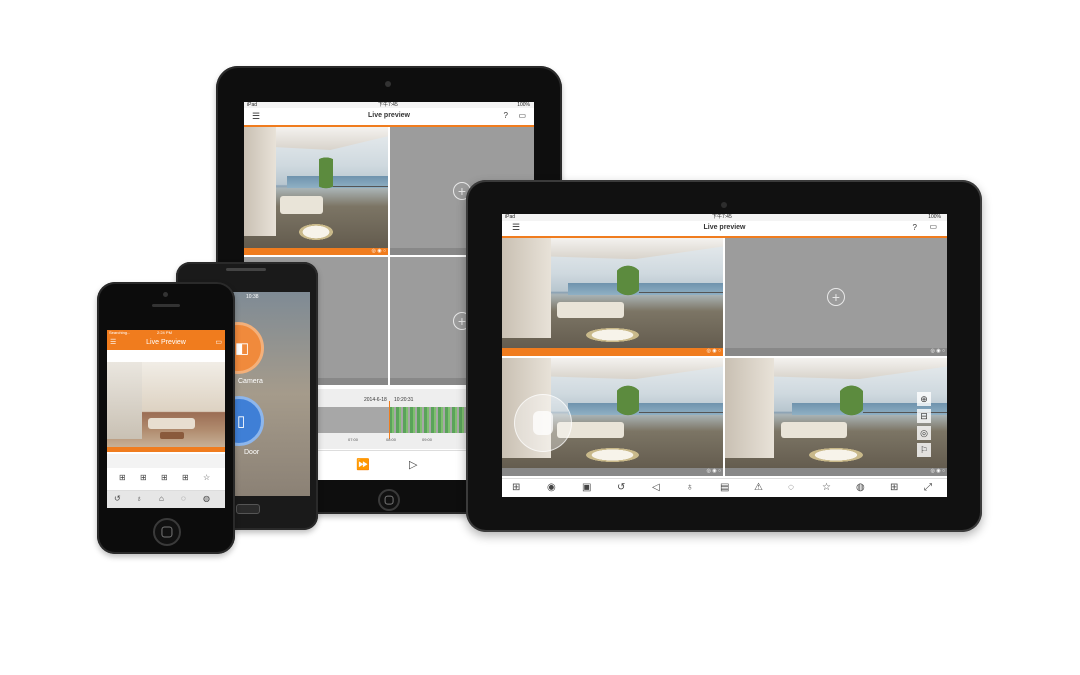 The width and height of the screenshot is (1080, 675). What do you see at coordinates (363, 464) in the screenshot?
I see `fast-forward-icon: ⏩` at bounding box center [363, 464].